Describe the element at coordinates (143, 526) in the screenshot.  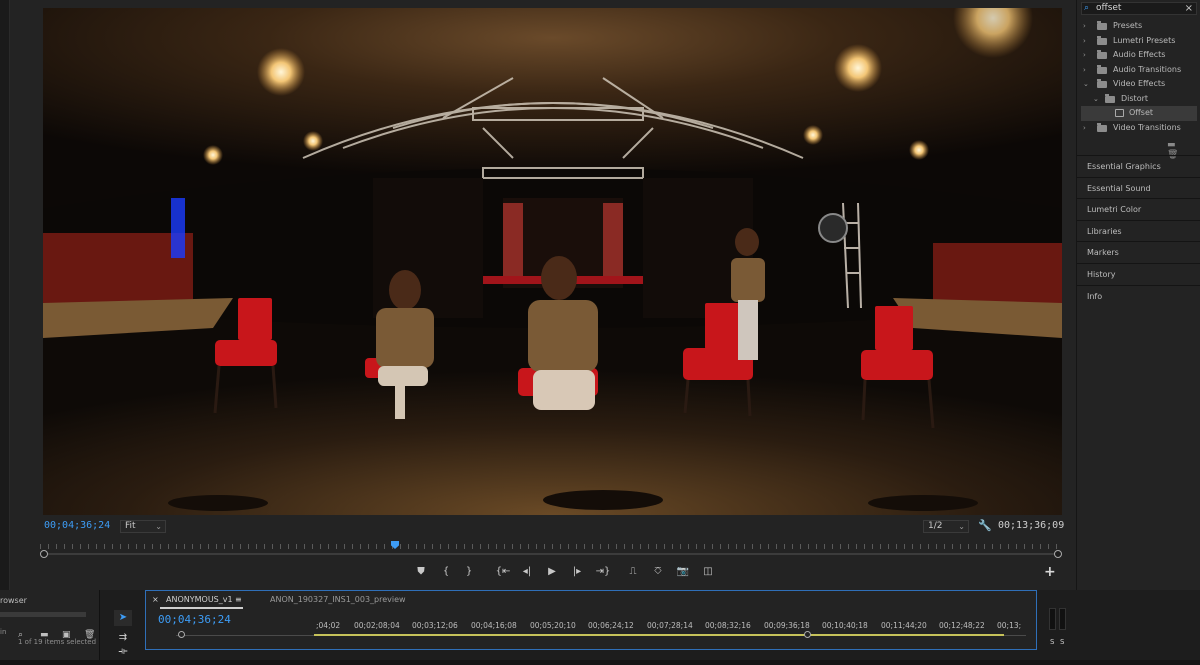
I see `zoom-level-select: Fit ⌄` at that location.